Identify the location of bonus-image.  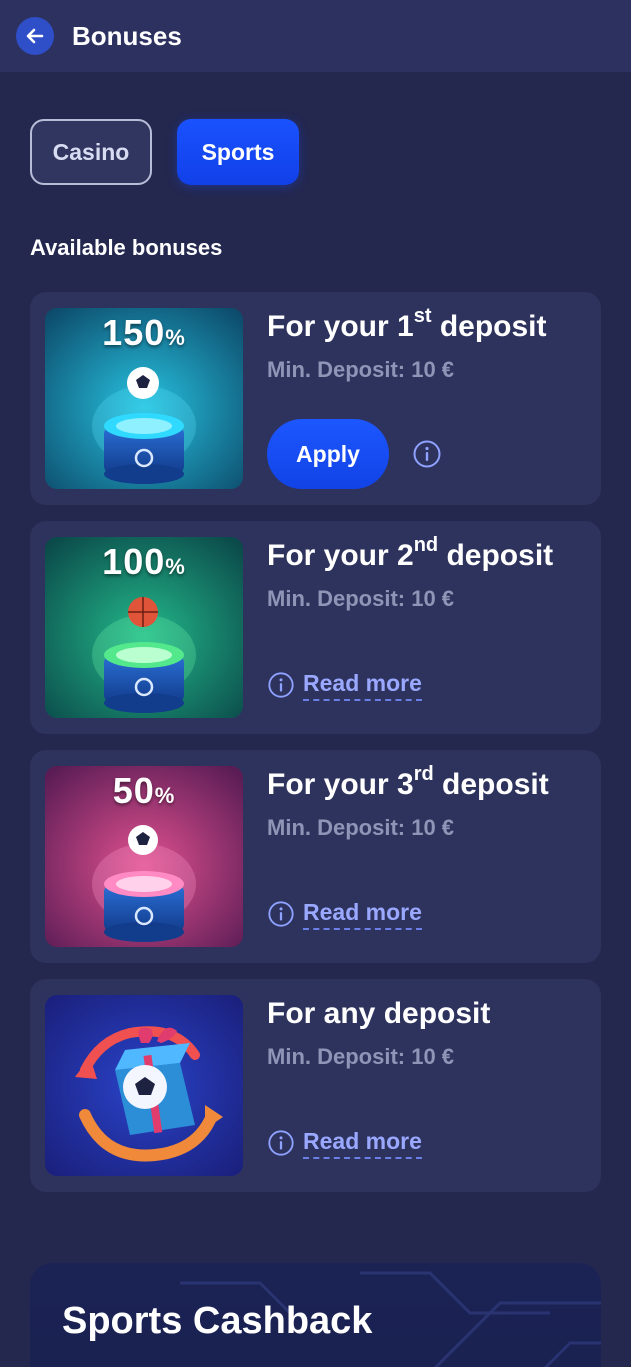
(144, 1085).